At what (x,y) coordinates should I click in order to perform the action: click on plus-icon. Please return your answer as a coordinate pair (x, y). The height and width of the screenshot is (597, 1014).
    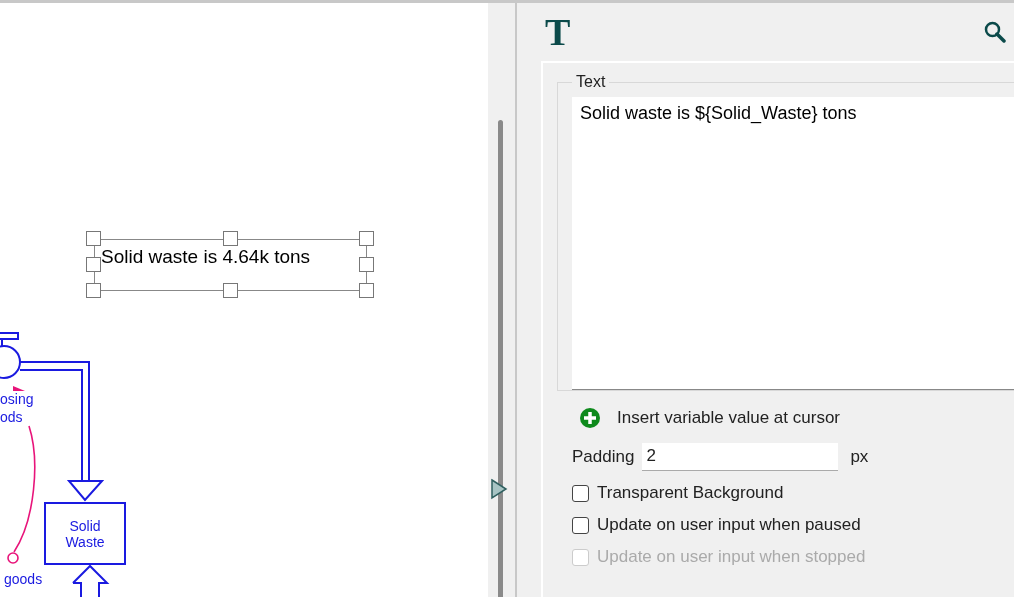
    Looking at the image, I should click on (590, 418).